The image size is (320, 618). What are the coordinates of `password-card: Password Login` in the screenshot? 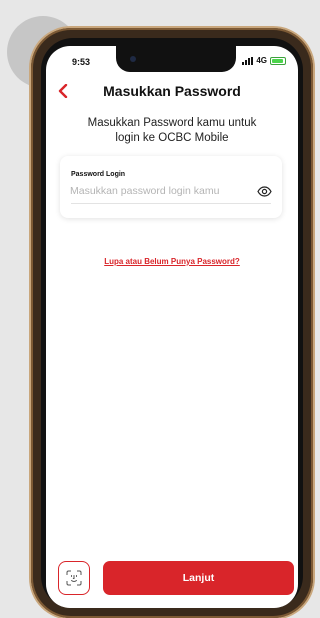 It's located at (171, 187).